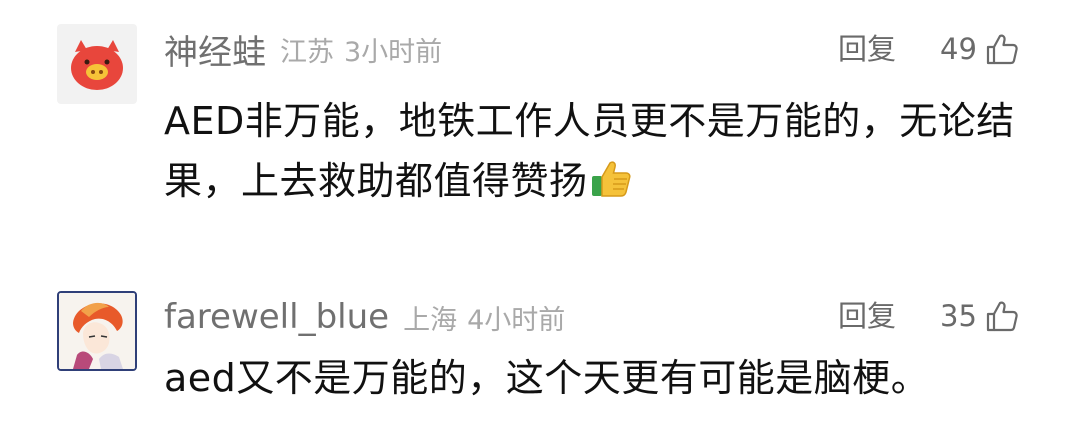  I want to click on thumbs-up-emoji-icon, so click(611, 179).